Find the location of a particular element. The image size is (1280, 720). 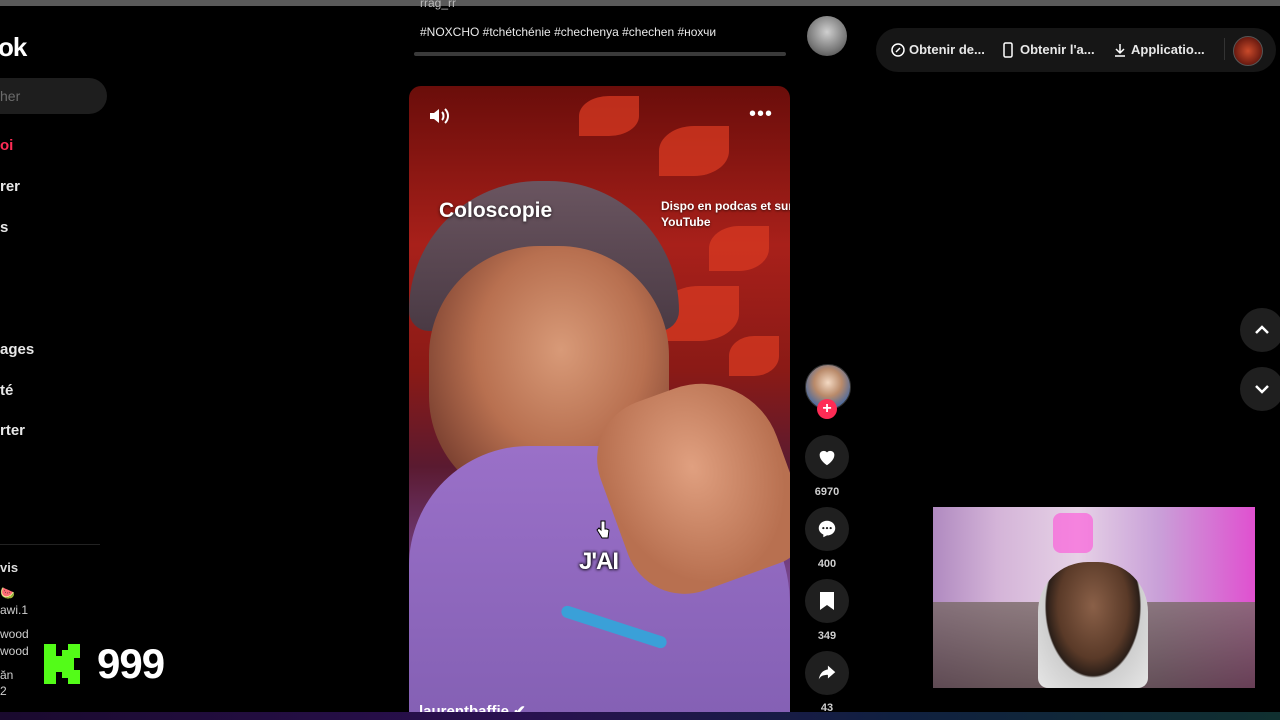

share-icon is located at coordinates (827, 672).